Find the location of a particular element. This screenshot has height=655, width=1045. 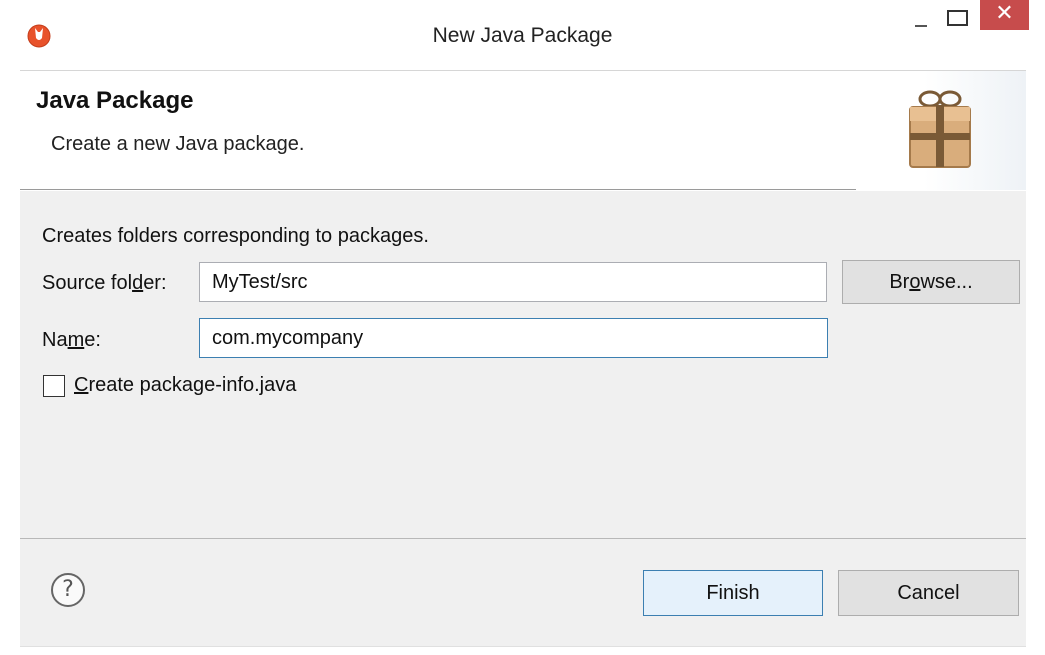

window-title: New Java Package is located at coordinates (522, 35).